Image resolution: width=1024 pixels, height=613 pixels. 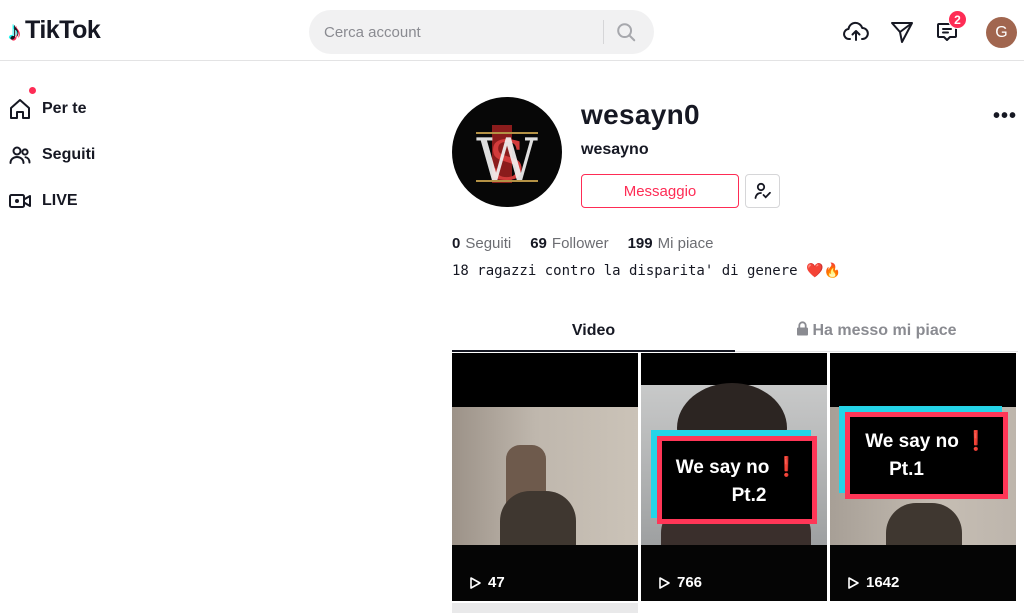 I want to click on profile-username: wesayn0, so click(x=640, y=114).